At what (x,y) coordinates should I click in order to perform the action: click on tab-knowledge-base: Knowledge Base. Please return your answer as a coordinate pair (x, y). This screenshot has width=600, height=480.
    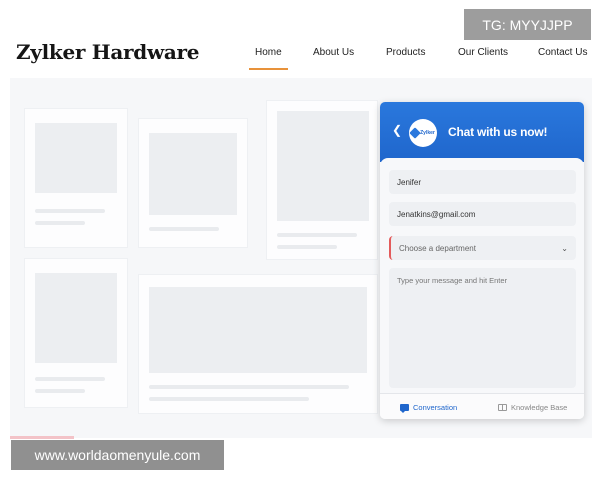
    Looking at the image, I should click on (532, 407).